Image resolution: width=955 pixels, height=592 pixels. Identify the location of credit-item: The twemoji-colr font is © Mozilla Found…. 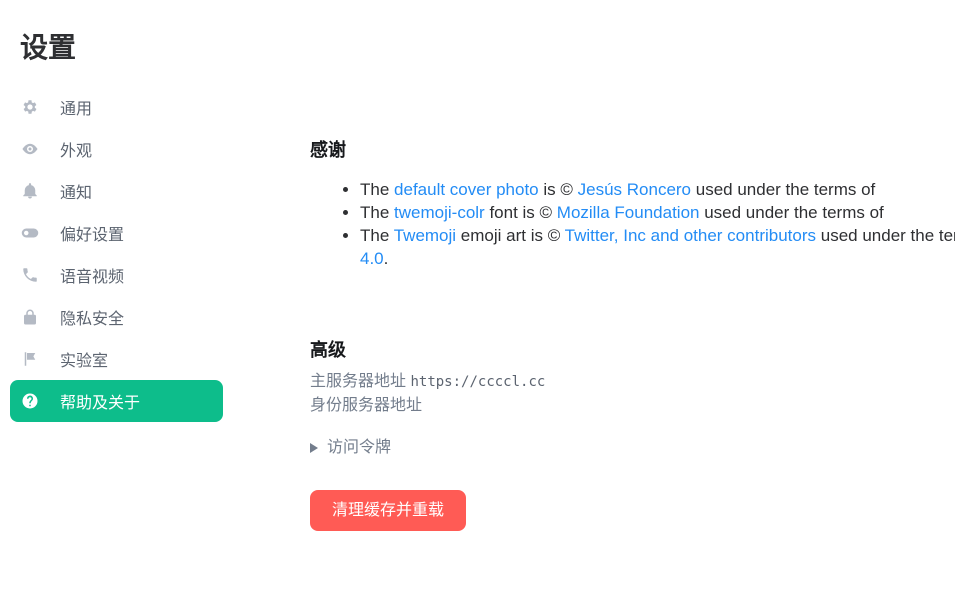
(657, 212).